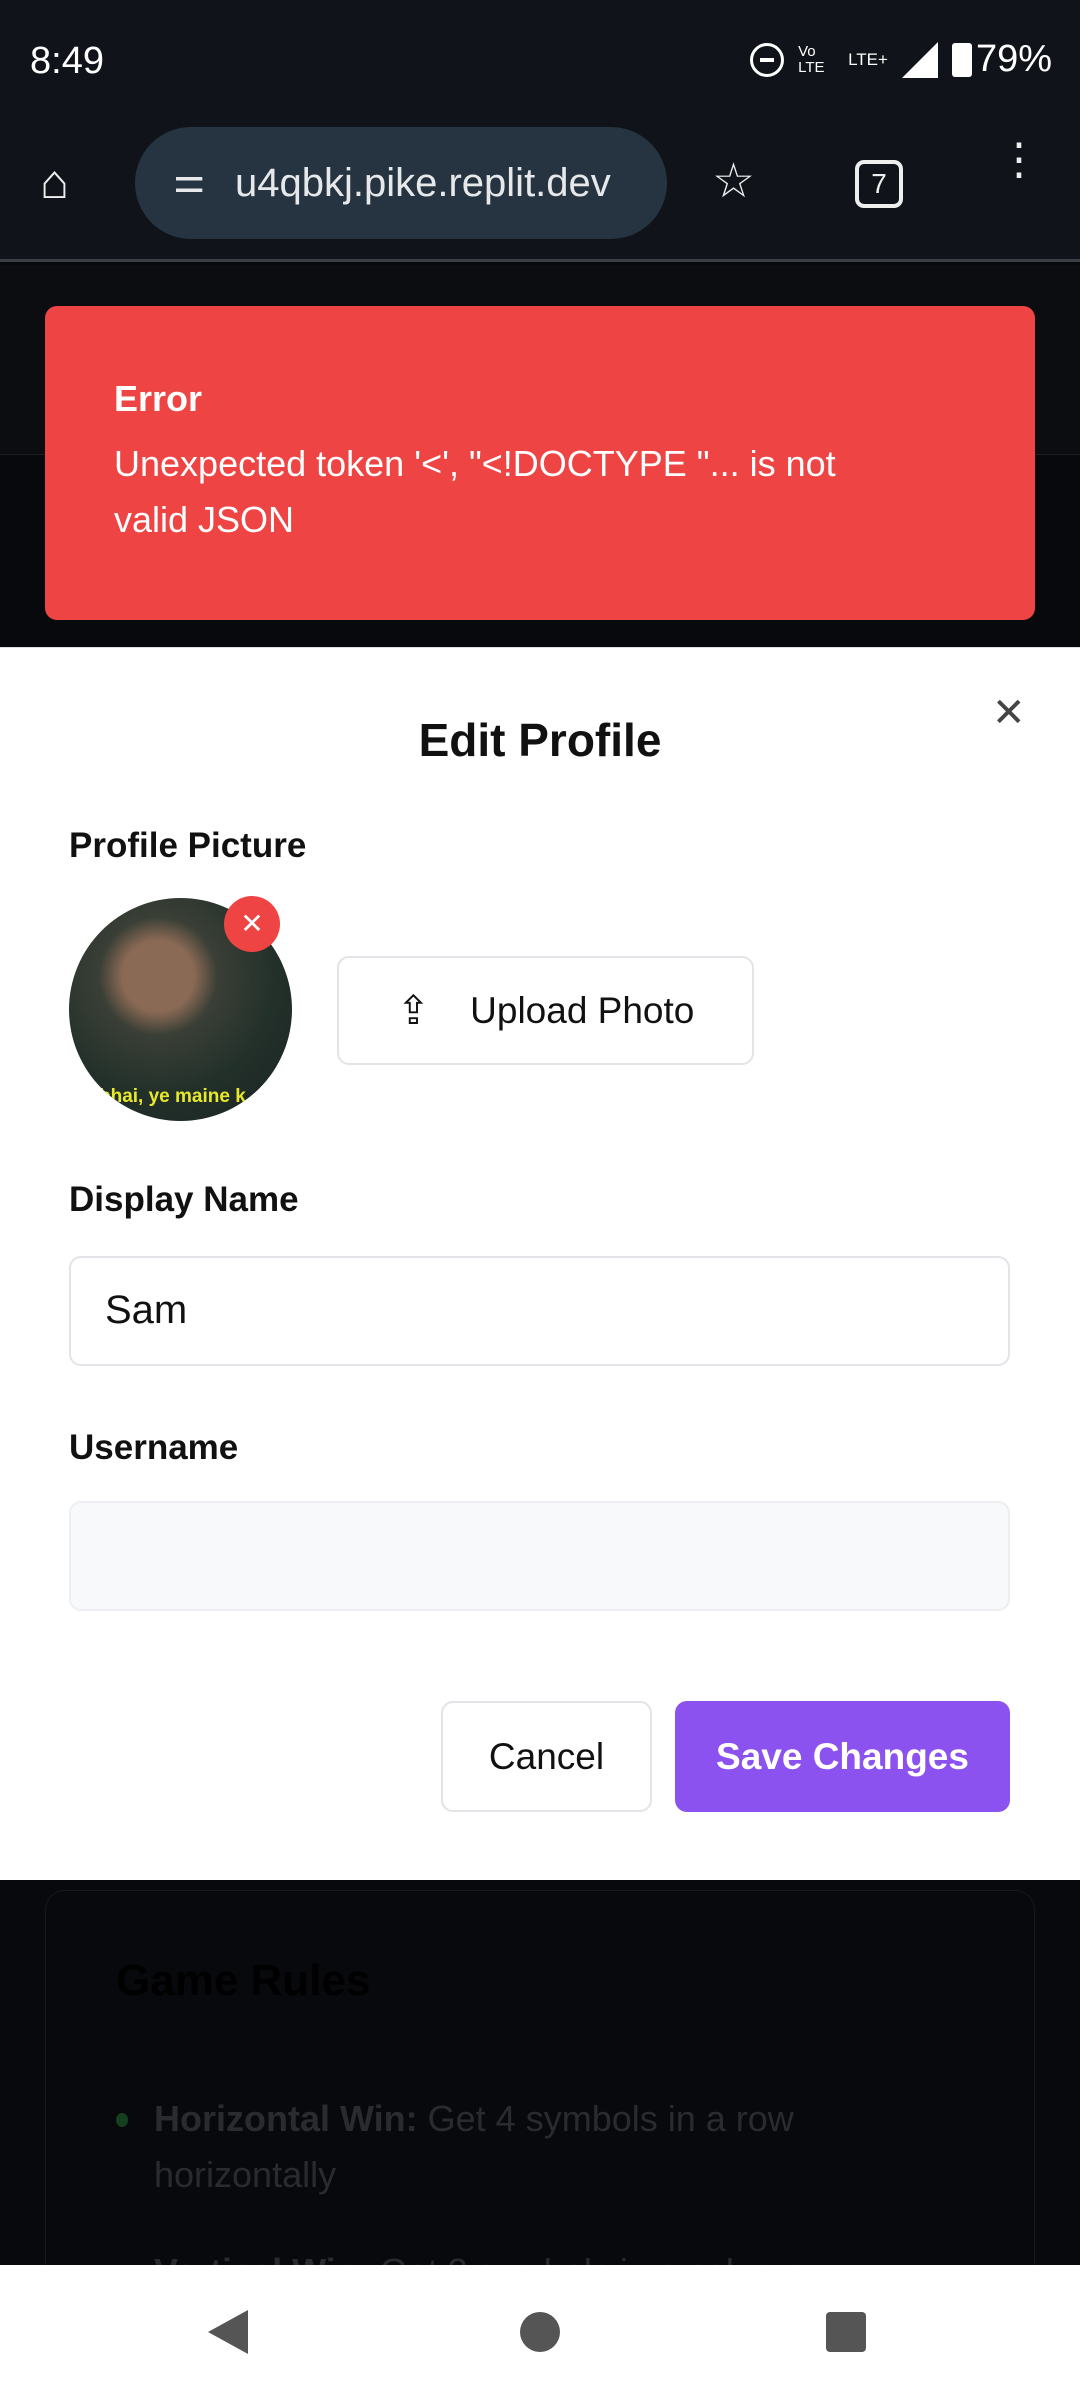  What do you see at coordinates (188, 845) in the screenshot?
I see `profile-picture-label: Profile Picture` at bounding box center [188, 845].